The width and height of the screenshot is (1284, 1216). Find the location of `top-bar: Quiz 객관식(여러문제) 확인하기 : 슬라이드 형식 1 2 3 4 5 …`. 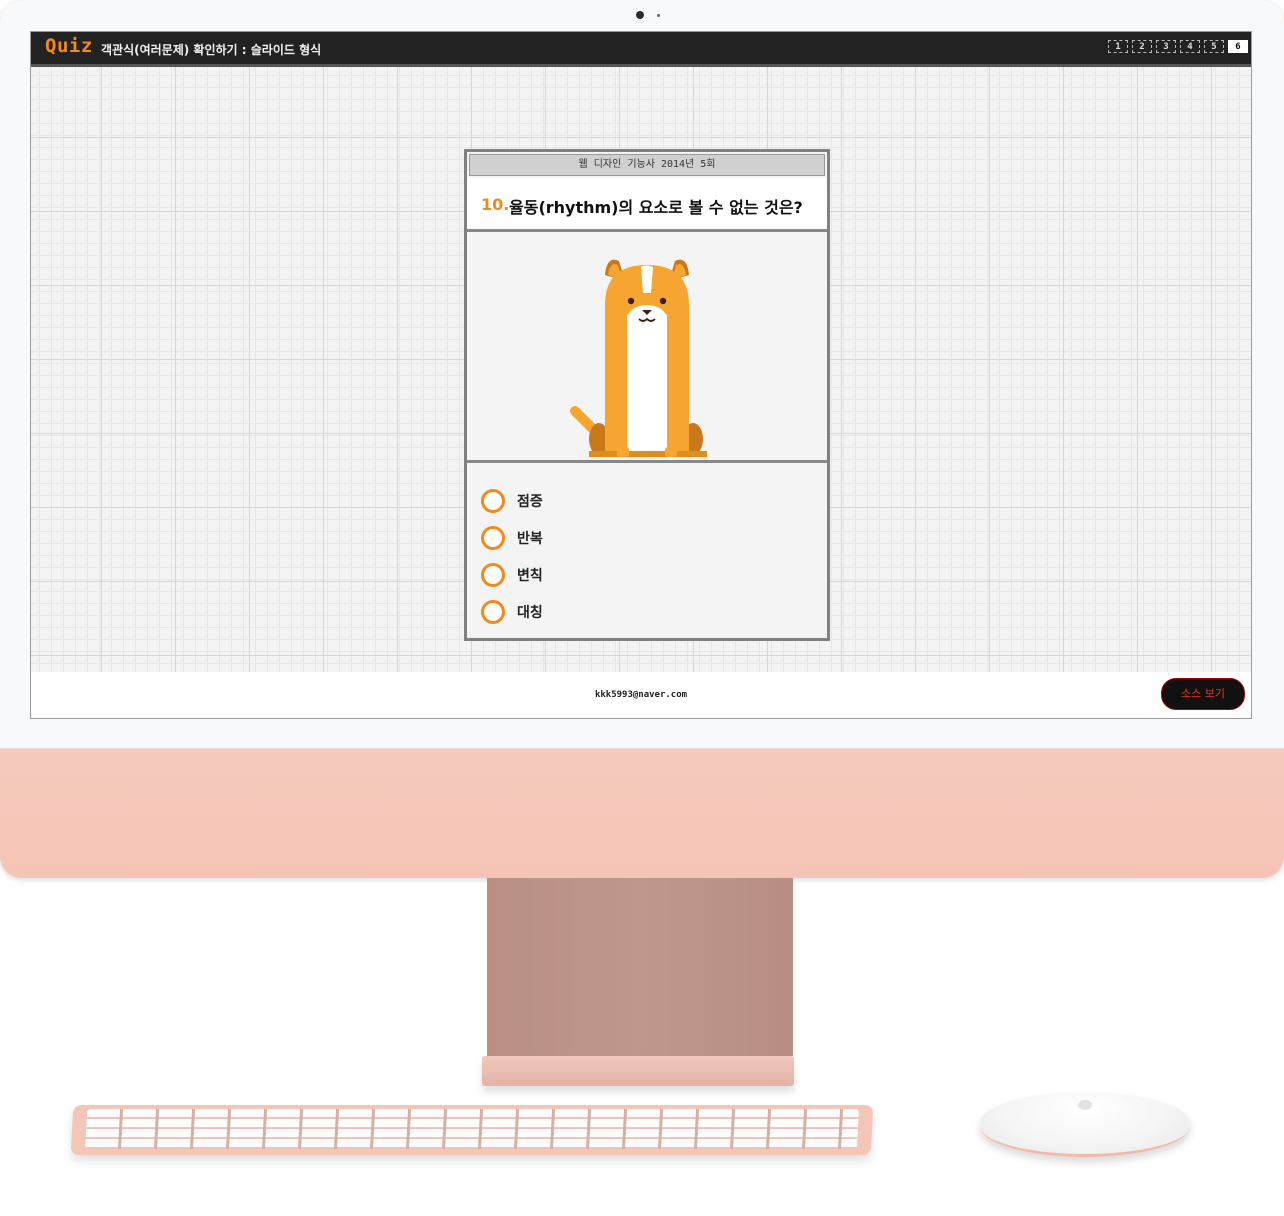

top-bar: Quiz 객관식(여러문제) 확인하기 : 슬라이드 형식 1 2 3 4 5 … is located at coordinates (641, 49).